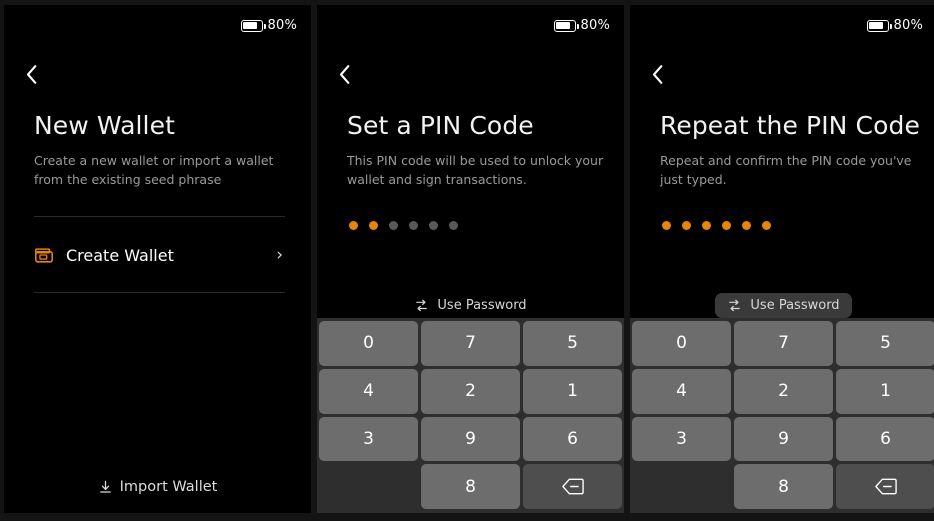 The image size is (934, 521). I want to click on import-wallet-button: Import Wallet, so click(157, 487).